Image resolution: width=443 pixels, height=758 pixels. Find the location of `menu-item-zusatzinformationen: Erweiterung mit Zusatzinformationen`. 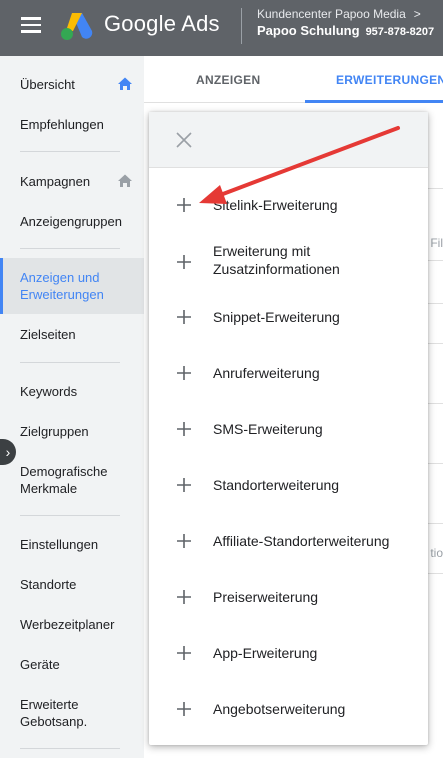

menu-item-zusatzinformationen: Erweiterung mit Zusatzinformationen is located at coordinates (288, 262).